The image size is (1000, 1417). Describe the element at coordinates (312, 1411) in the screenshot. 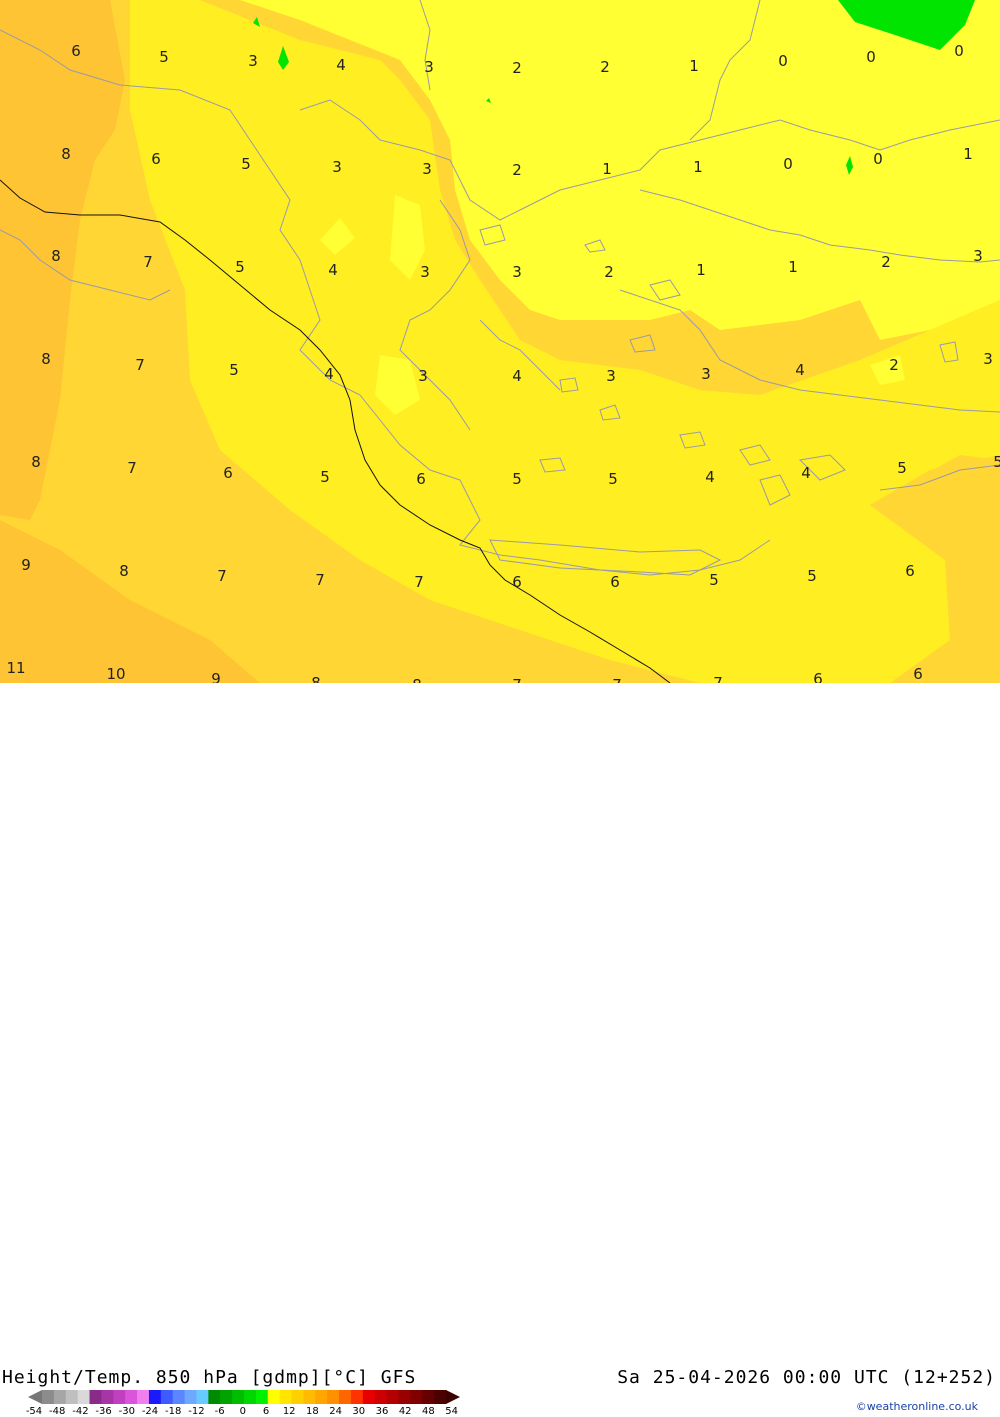

I see `scale-label: 18` at that location.